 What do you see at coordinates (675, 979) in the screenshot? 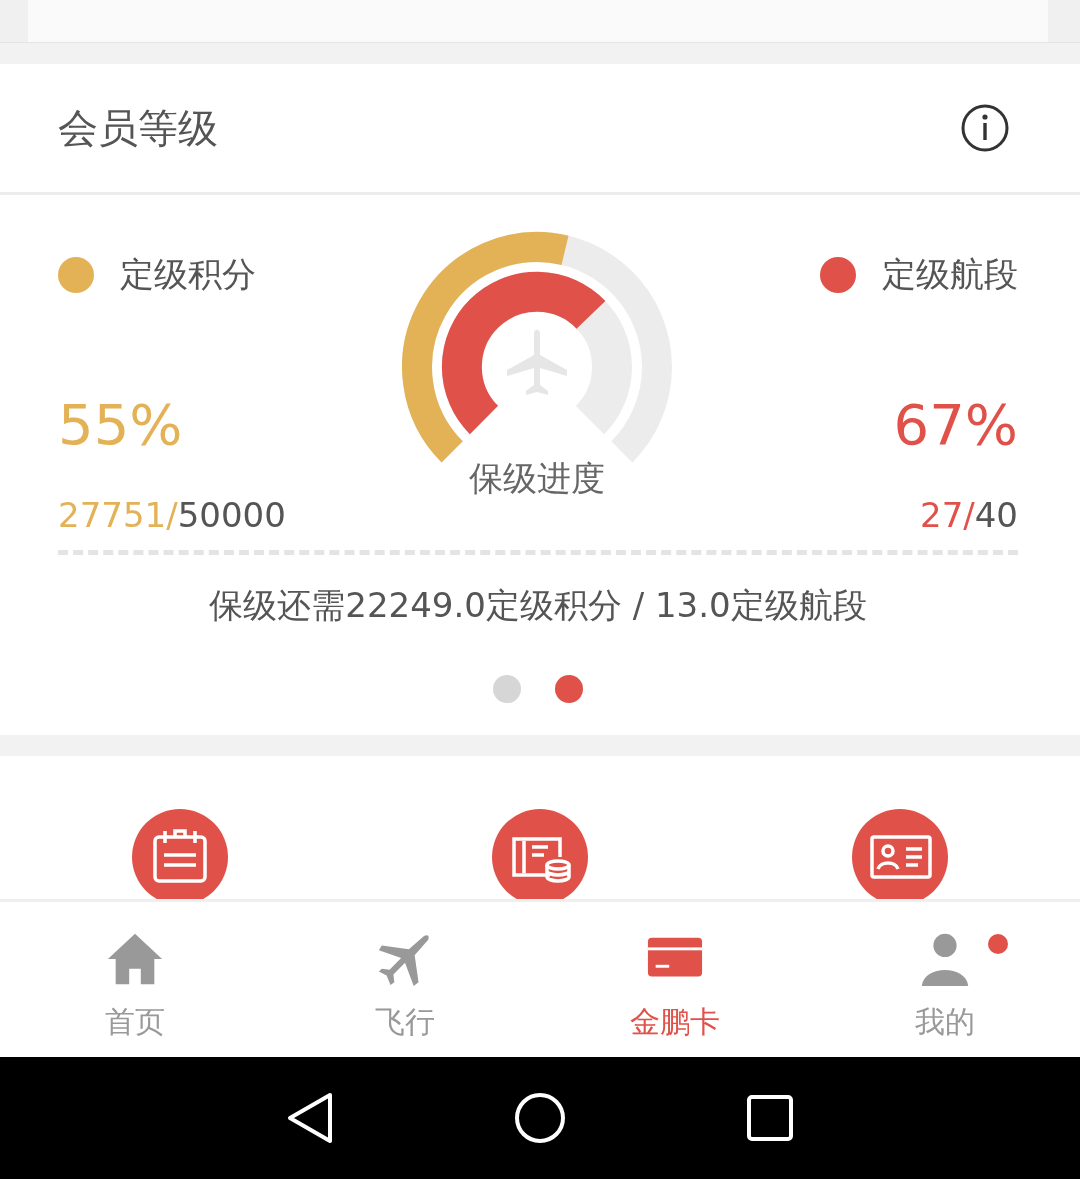
I see `tab: 金鹏卡` at bounding box center [675, 979].